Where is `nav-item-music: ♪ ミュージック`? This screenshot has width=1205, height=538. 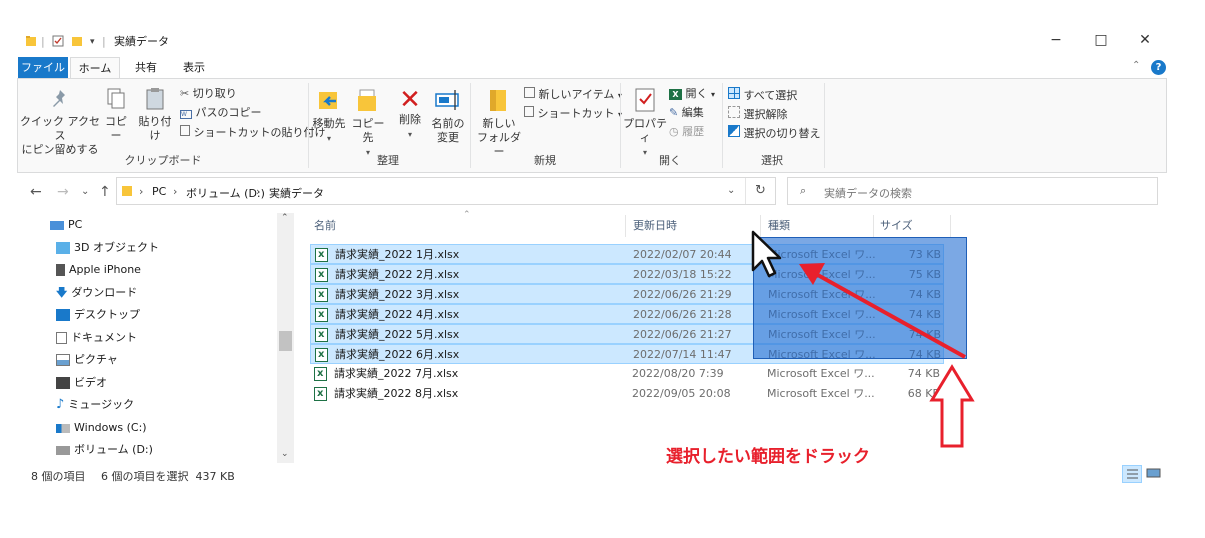
nav-item-music: ♪ ミュージック is located at coordinates (95, 405).